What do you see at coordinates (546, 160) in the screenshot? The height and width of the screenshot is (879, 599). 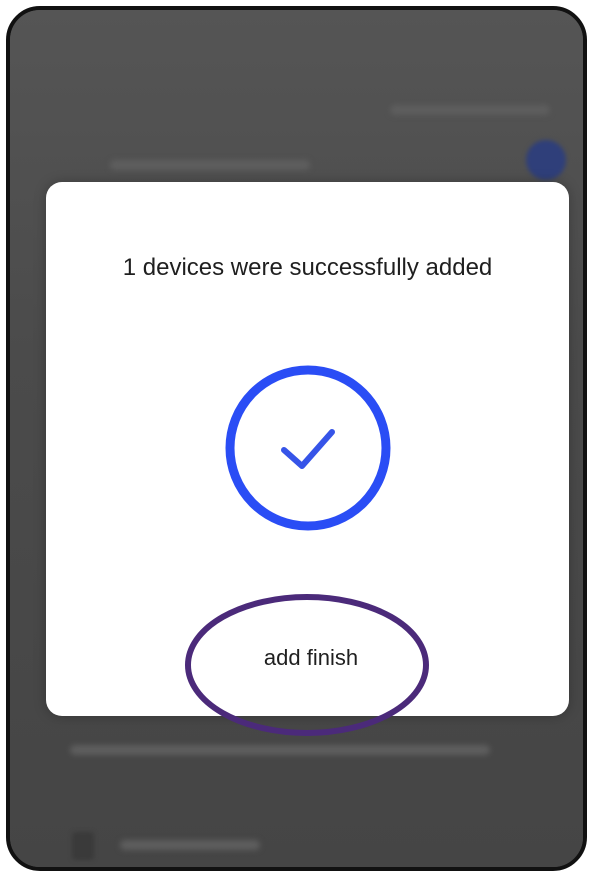 I see `background-avatar` at bounding box center [546, 160].